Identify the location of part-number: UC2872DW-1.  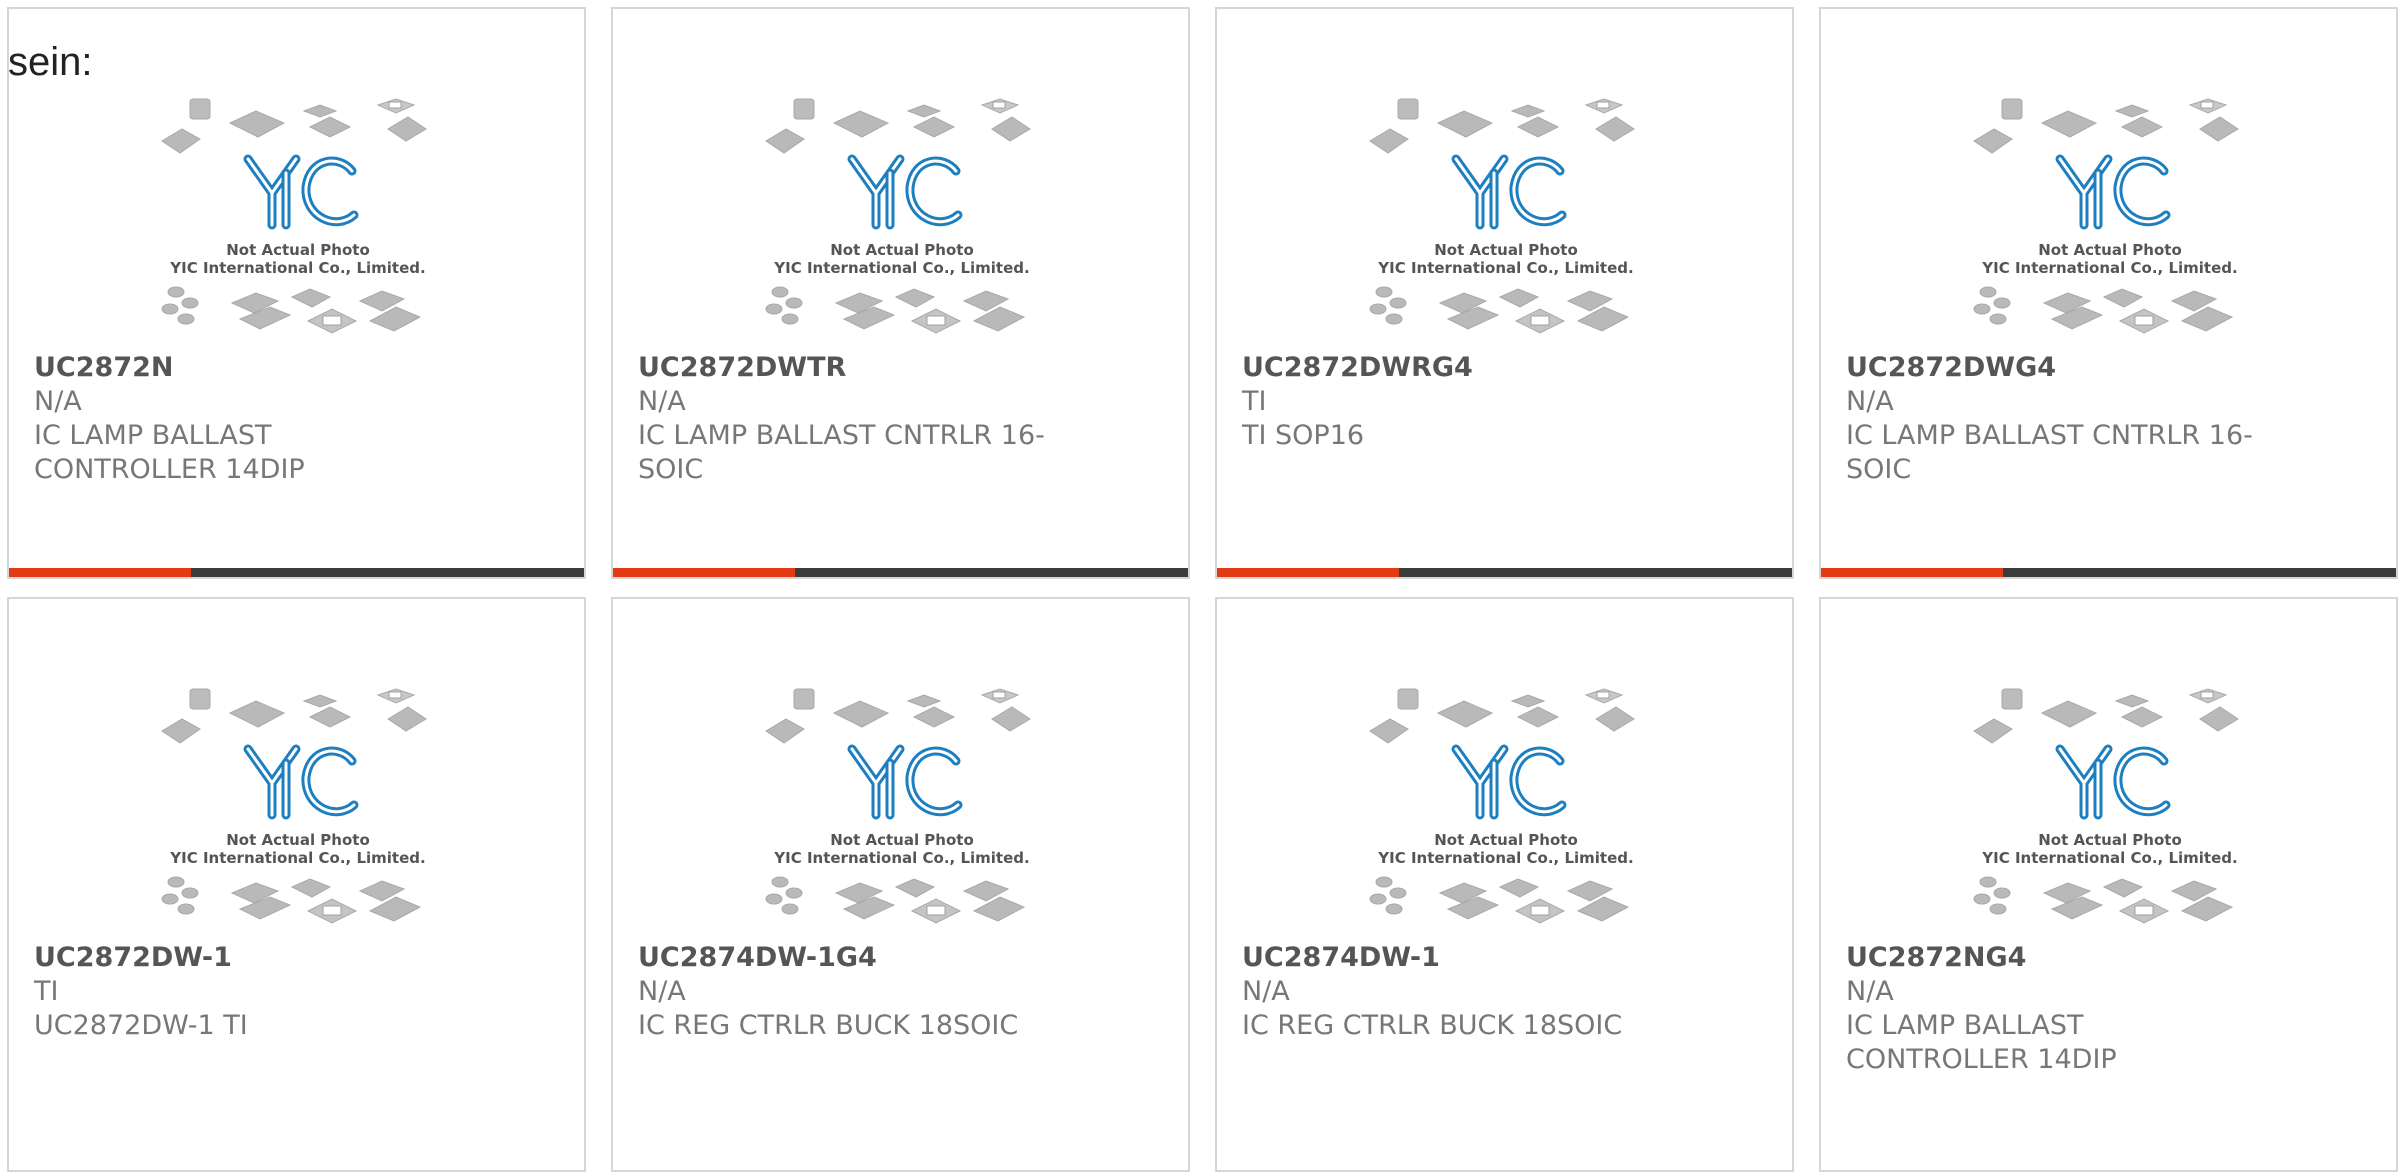
(296, 958).